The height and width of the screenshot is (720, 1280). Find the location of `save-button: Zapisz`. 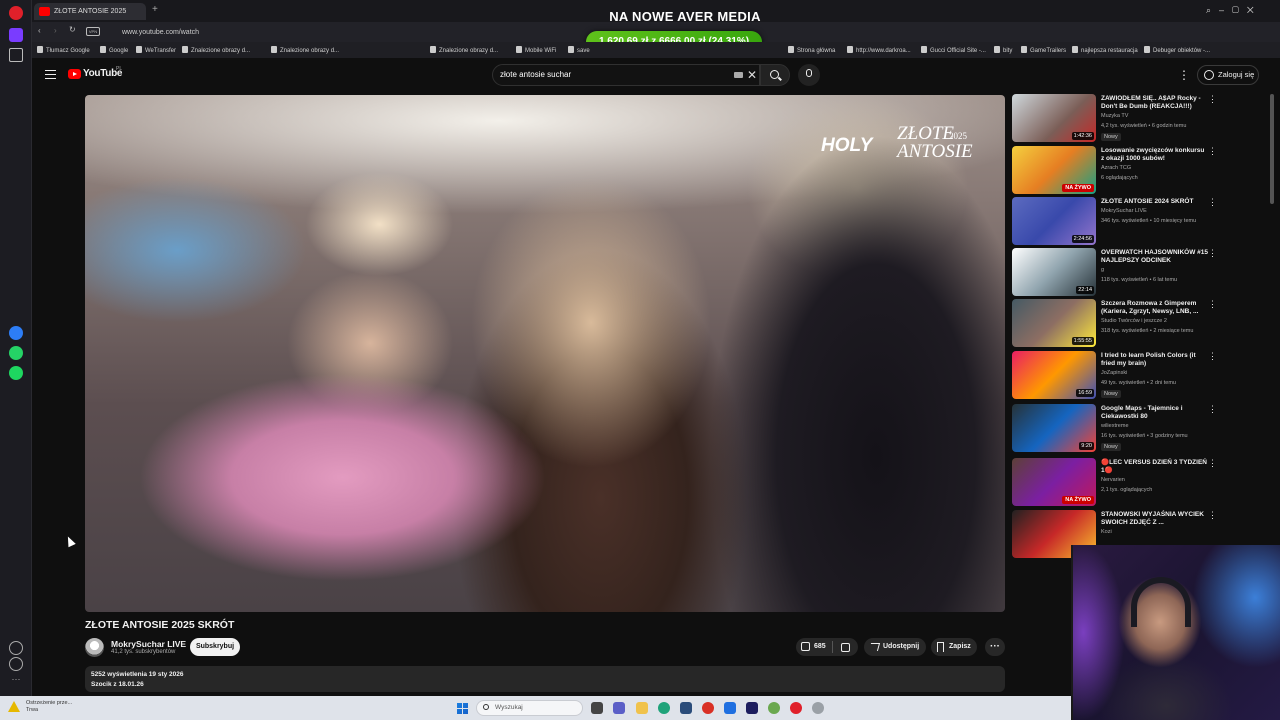

save-button: Zapisz is located at coordinates (954, 647).